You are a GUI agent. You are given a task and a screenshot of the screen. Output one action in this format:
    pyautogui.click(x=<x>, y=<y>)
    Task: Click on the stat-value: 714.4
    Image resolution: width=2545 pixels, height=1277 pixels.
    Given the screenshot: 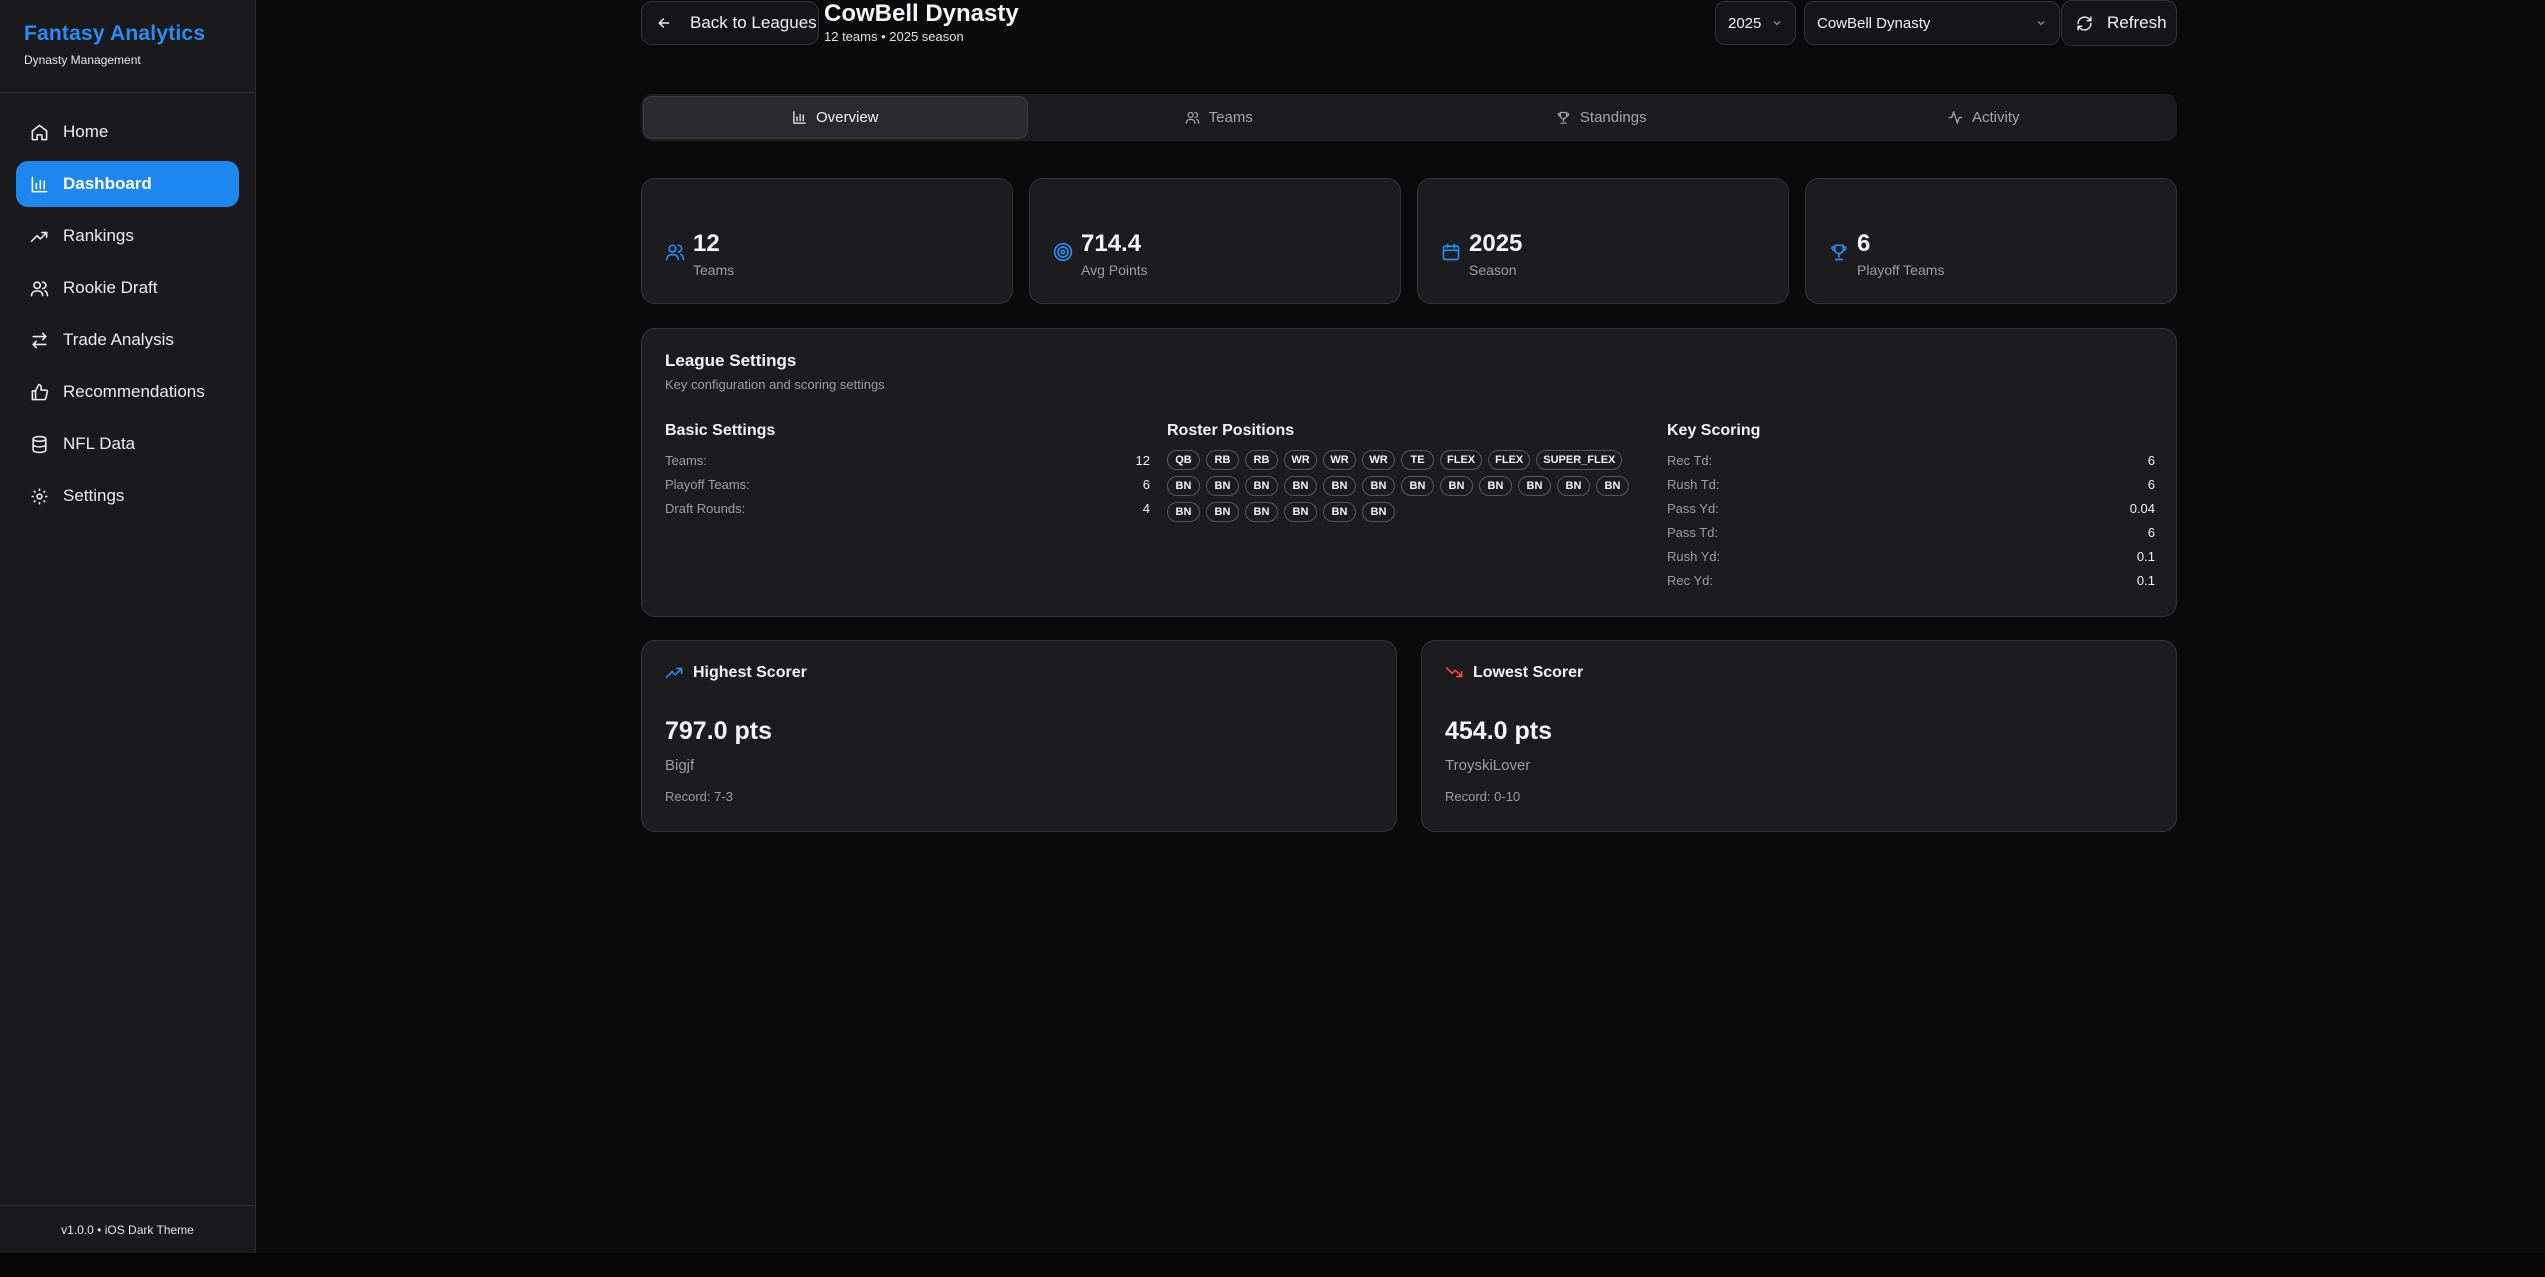 What is the action you would take?
    pyautogui.click(x=1111, y=243)
    